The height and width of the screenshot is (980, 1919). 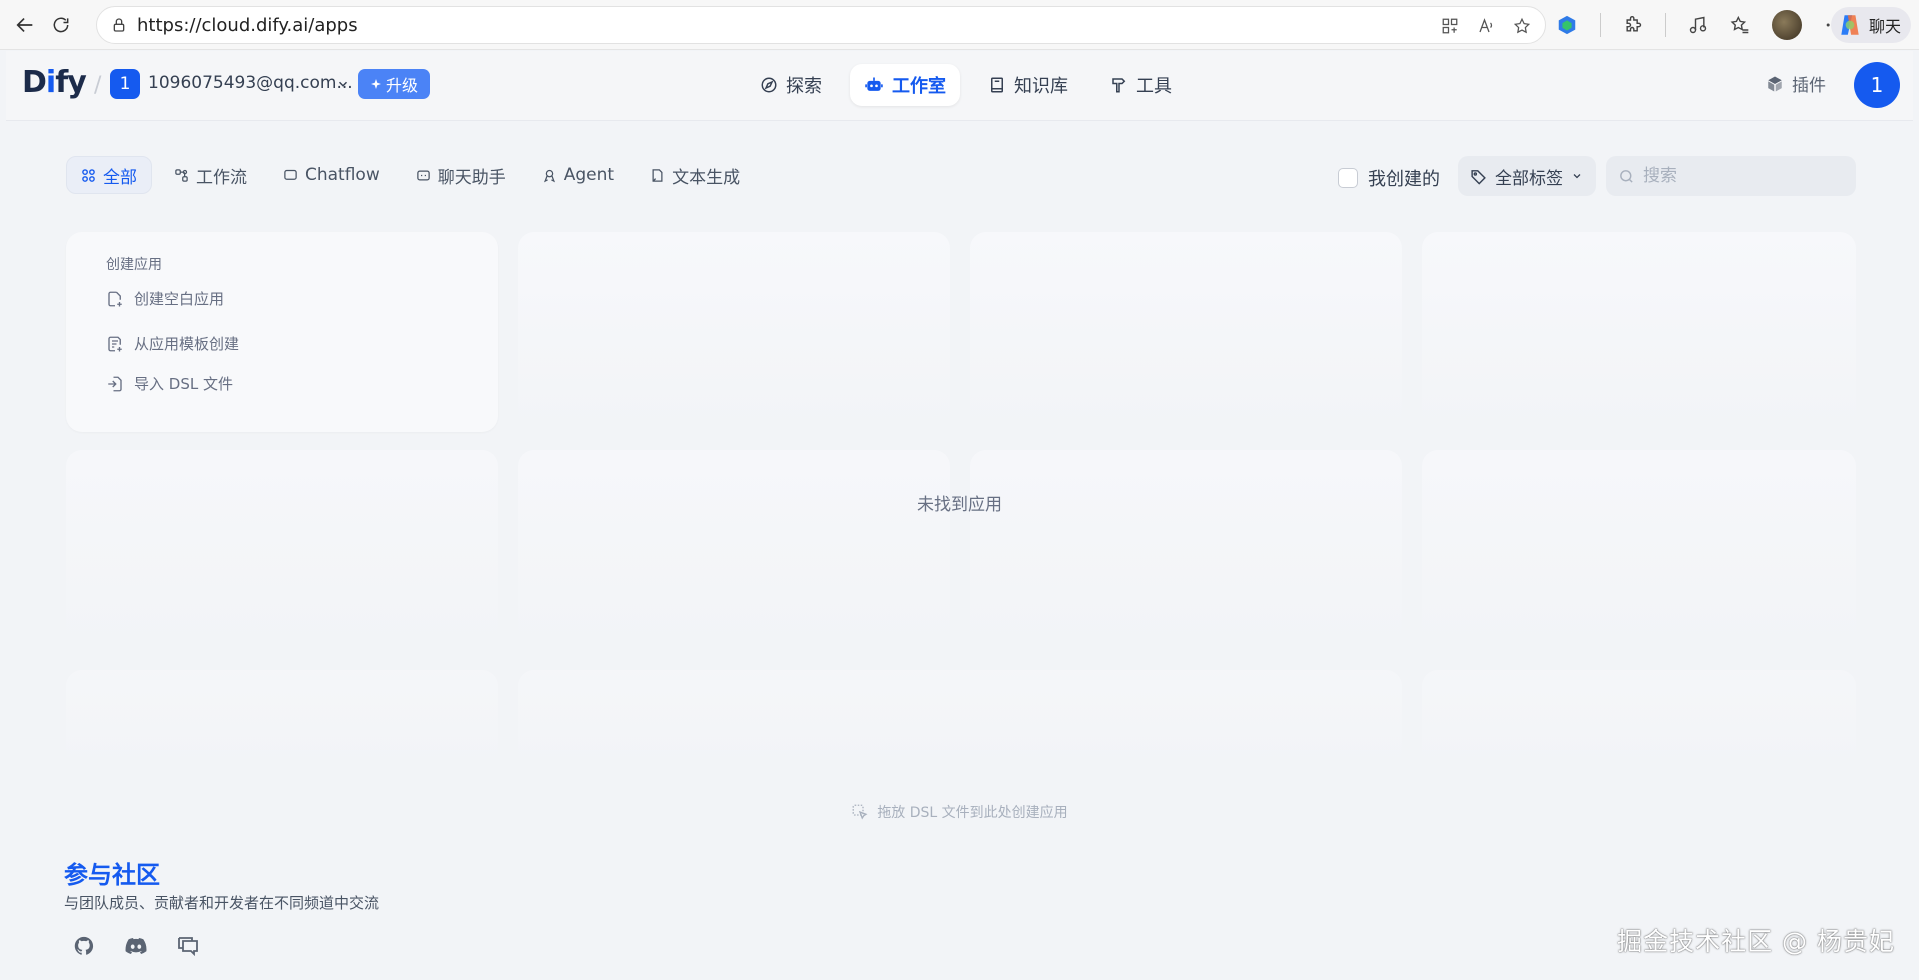 I want to click on forum-icon, so click(x=188, y=947).